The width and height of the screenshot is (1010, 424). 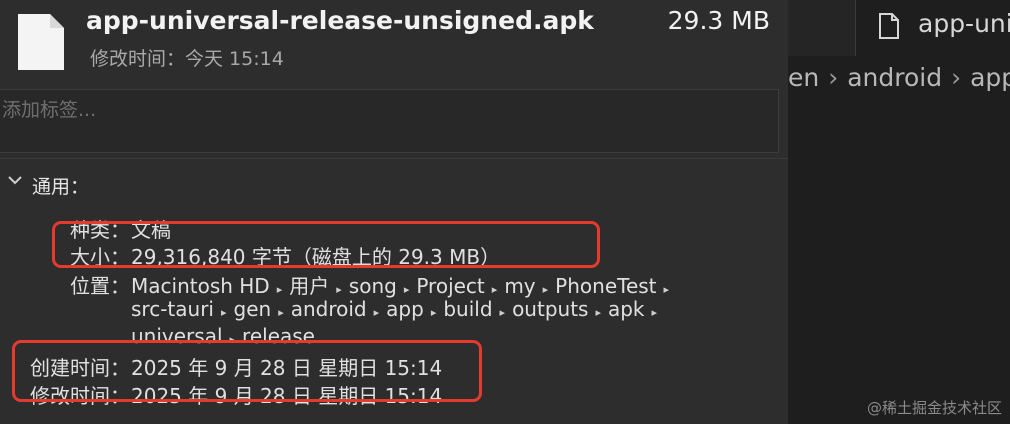 I want to click on path-segment: build, so click(x=467, y=309).